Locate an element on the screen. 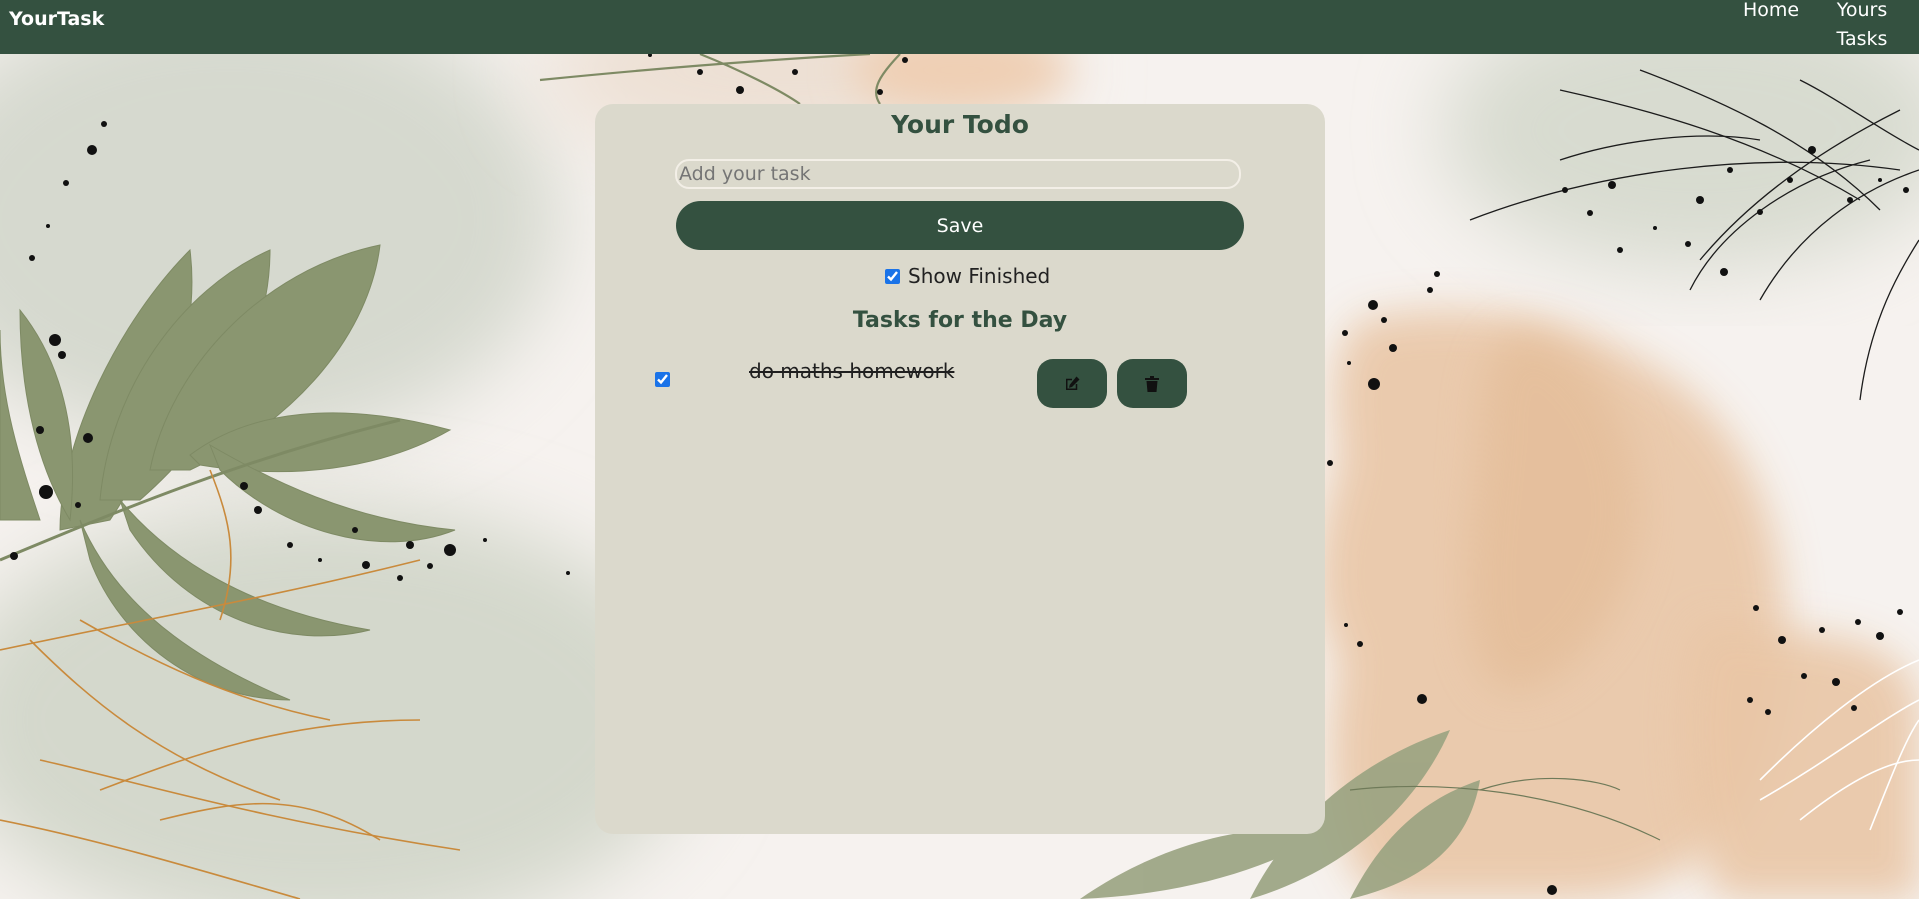  edit-task-button is located at coordinates (1072, 383).